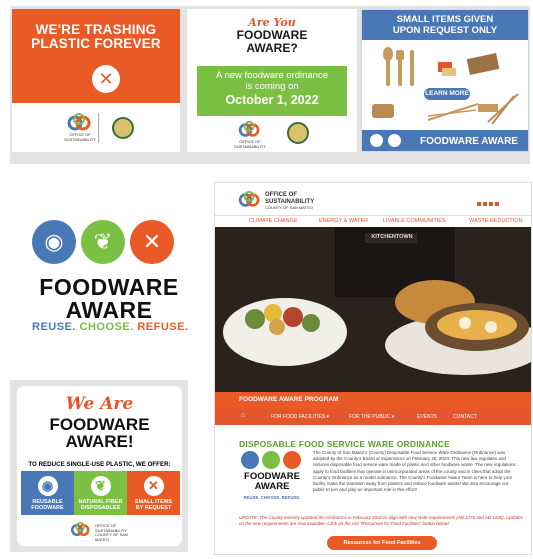 This screenshot has width=533, height=559. What do you see at coordinates (289, 399) in the screenshot?
I see `program-title: FOODWARE AWARE PROGRAM` at bounding box center [289, 399].